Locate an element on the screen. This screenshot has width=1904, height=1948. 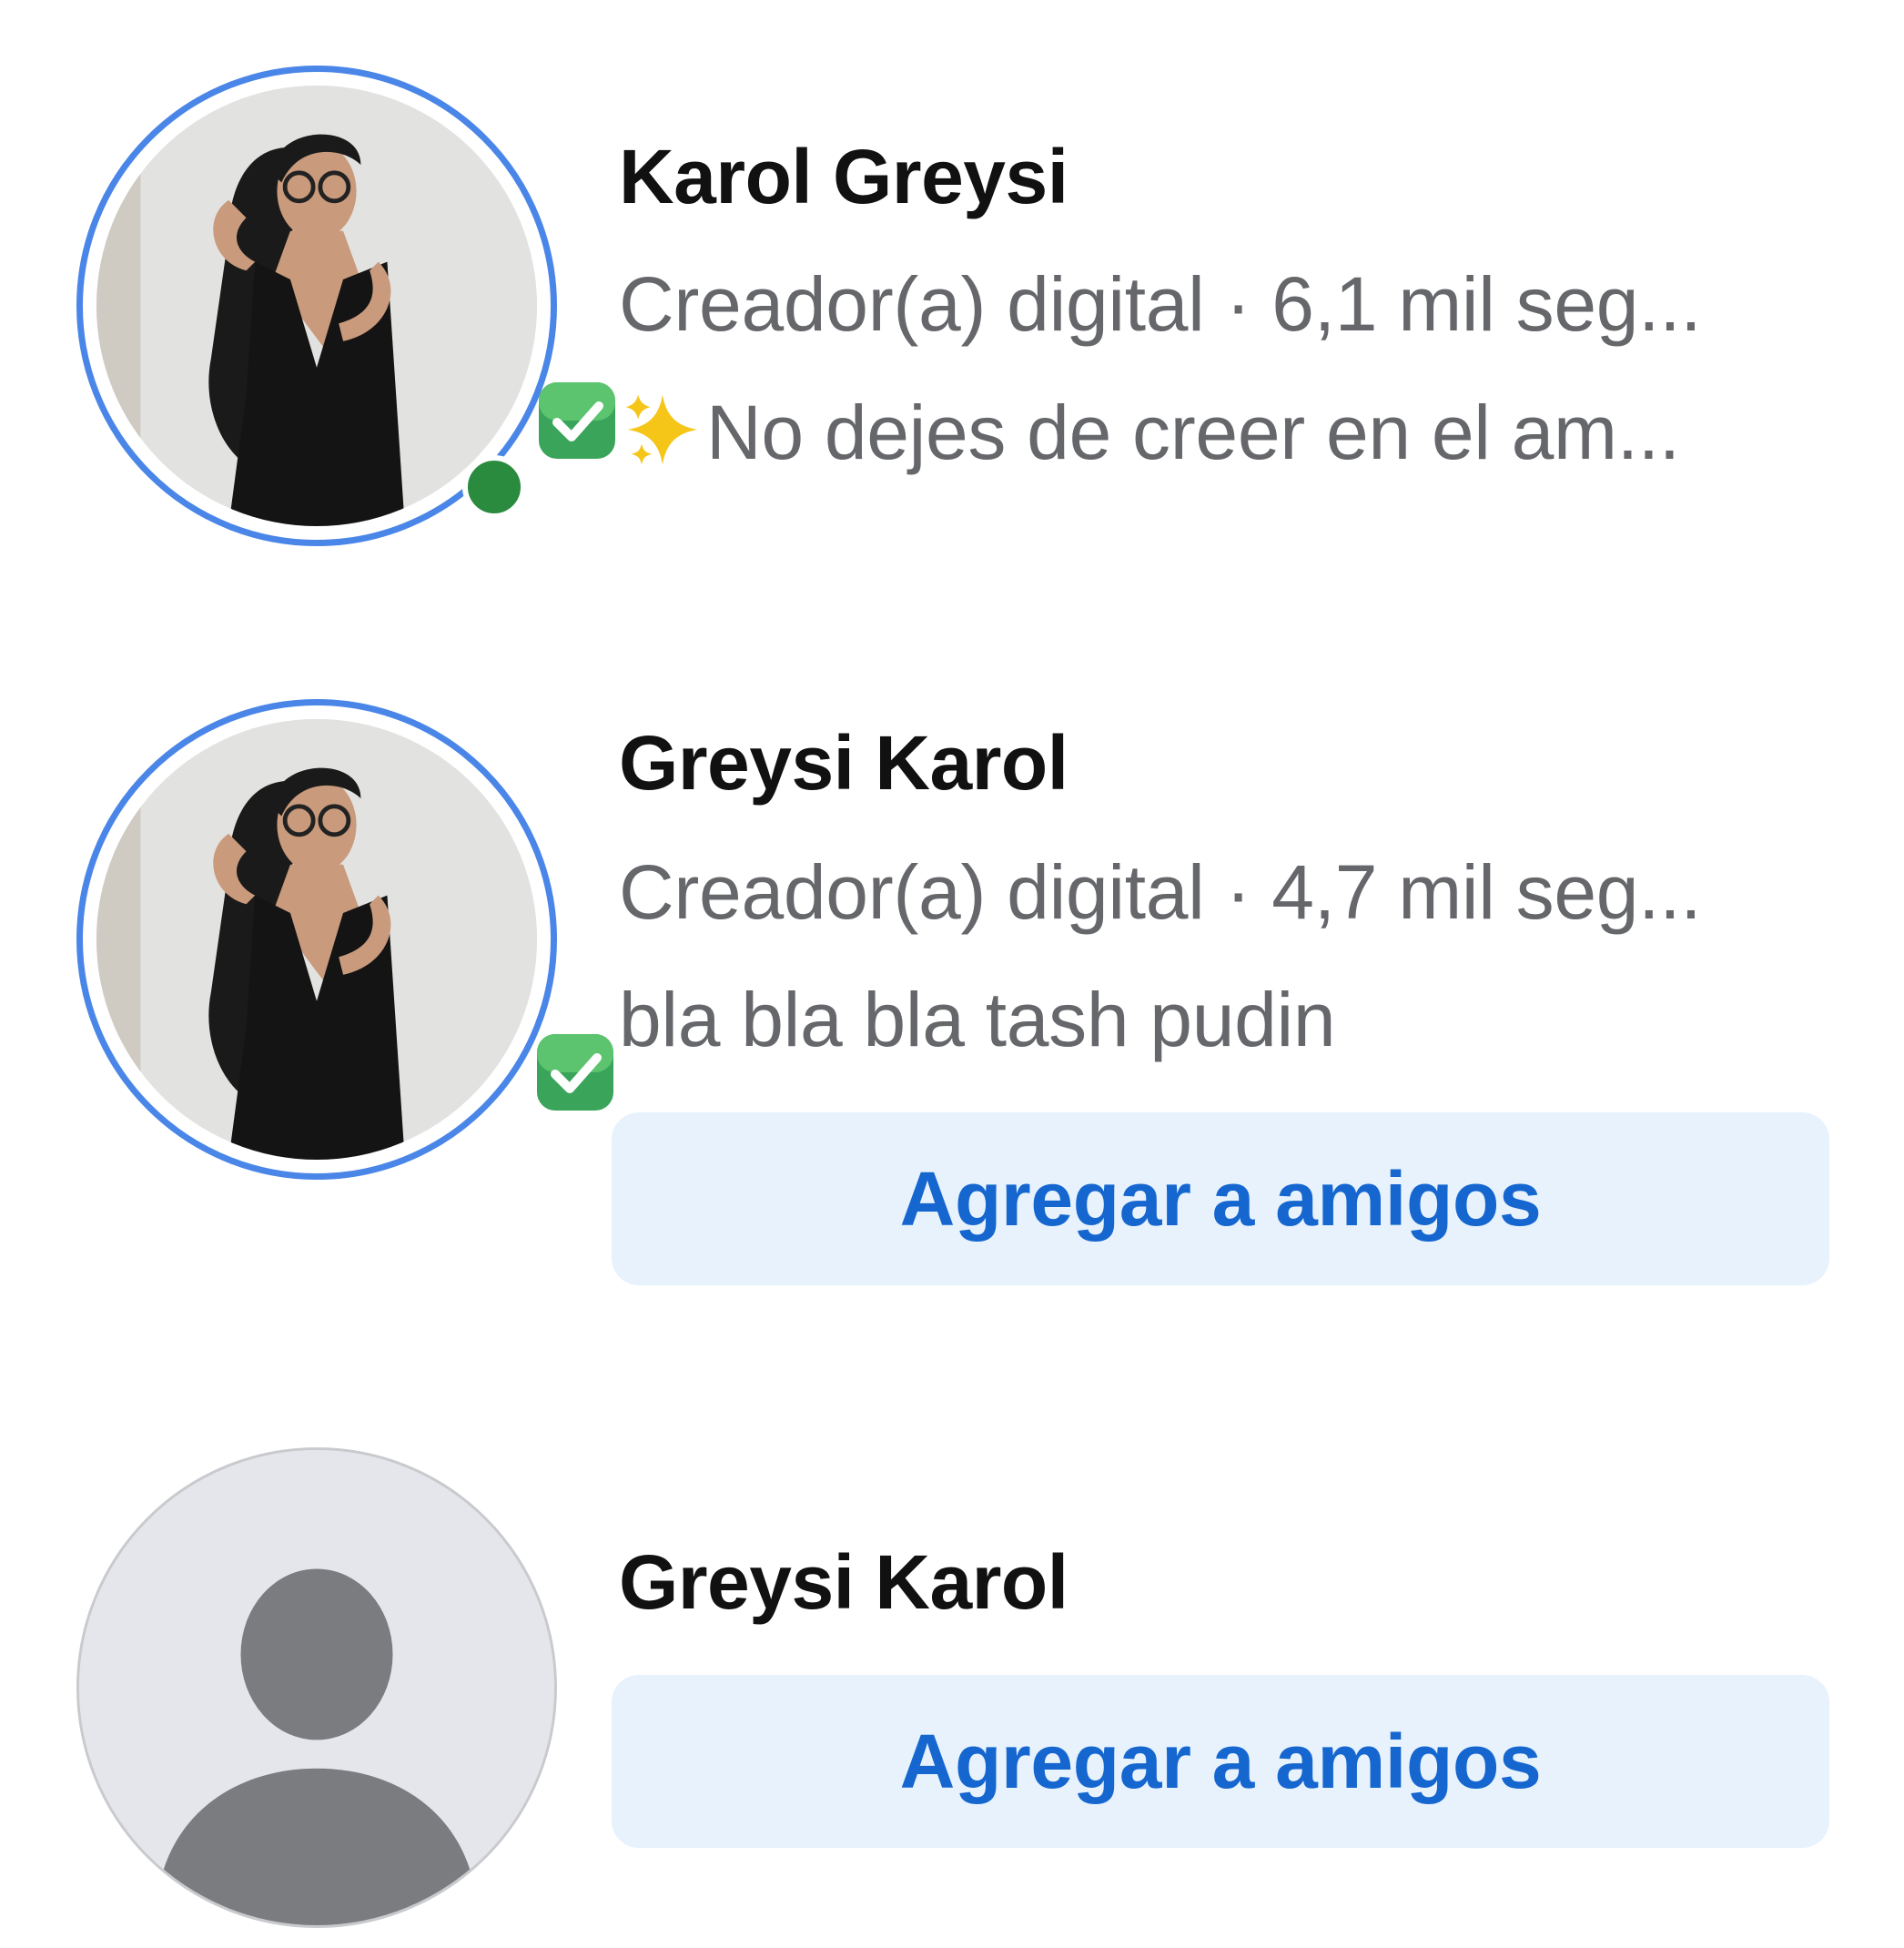
default-avatar-icon is located at coordinates (317, 1687).